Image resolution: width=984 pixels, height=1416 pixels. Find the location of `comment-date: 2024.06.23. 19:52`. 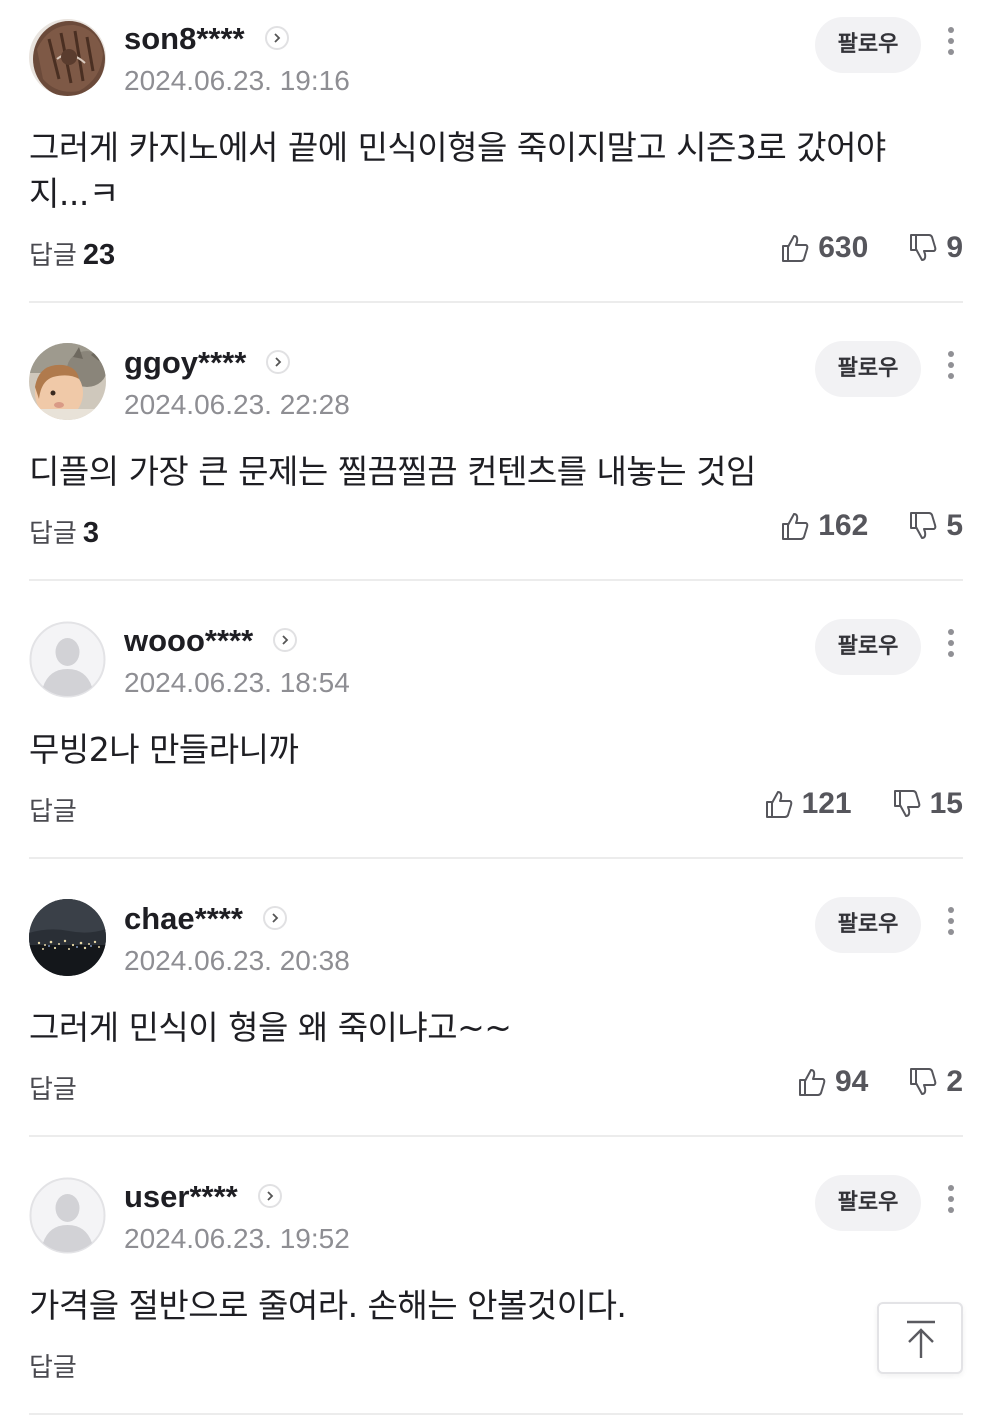

comment-date: 2024.06.23. 19:52 is located at coordinates (237, 1238).